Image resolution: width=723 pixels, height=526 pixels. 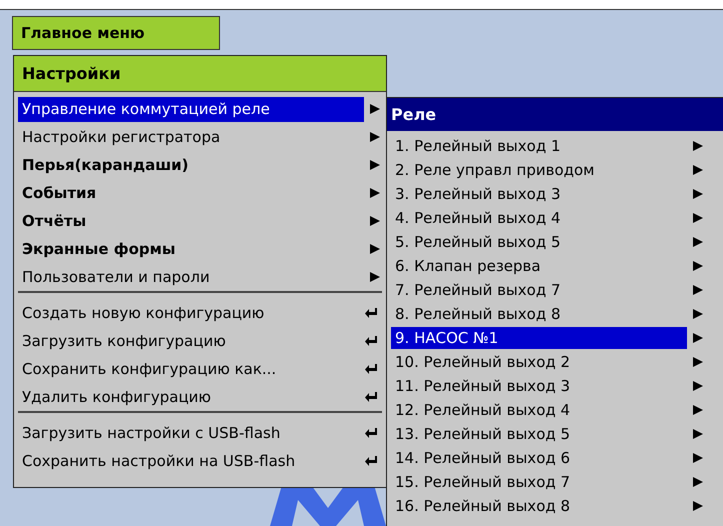 I want to click on menu-item: Управление коммутацией реле, so click(x=191, y=109).